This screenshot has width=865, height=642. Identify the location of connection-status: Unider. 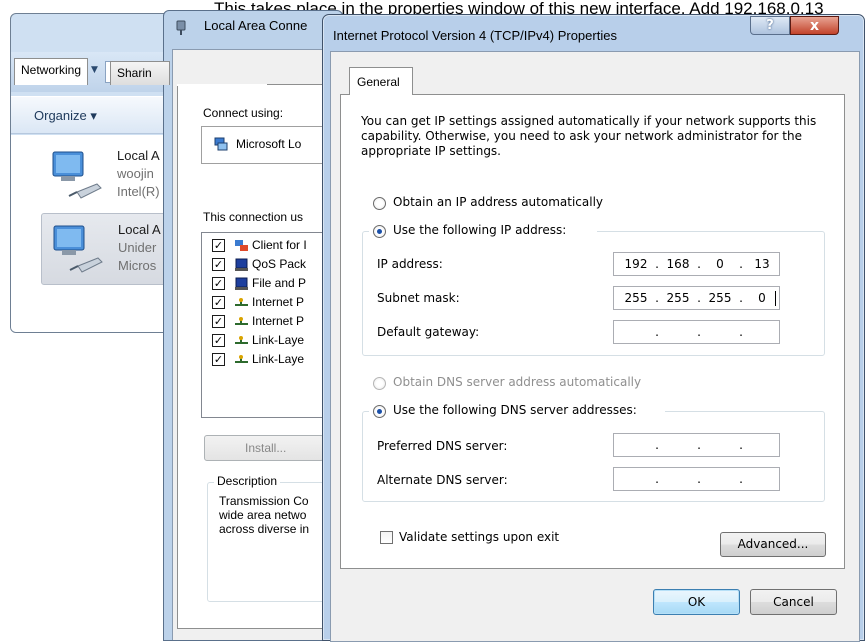
(137, 247).